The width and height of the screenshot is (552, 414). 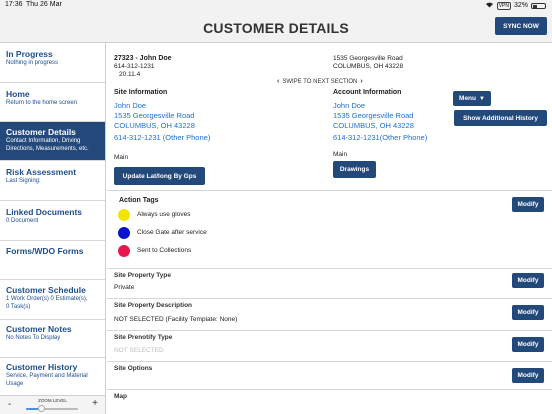 I want to click on site-options-section: Site Options Modify, so click(x=329, y=374).